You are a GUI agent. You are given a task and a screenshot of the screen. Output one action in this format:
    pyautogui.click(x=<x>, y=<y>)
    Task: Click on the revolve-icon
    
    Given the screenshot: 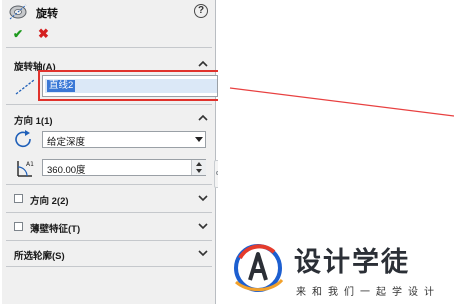 What is the action you would take?
    pyautogui.click(x=18, y=12)
    